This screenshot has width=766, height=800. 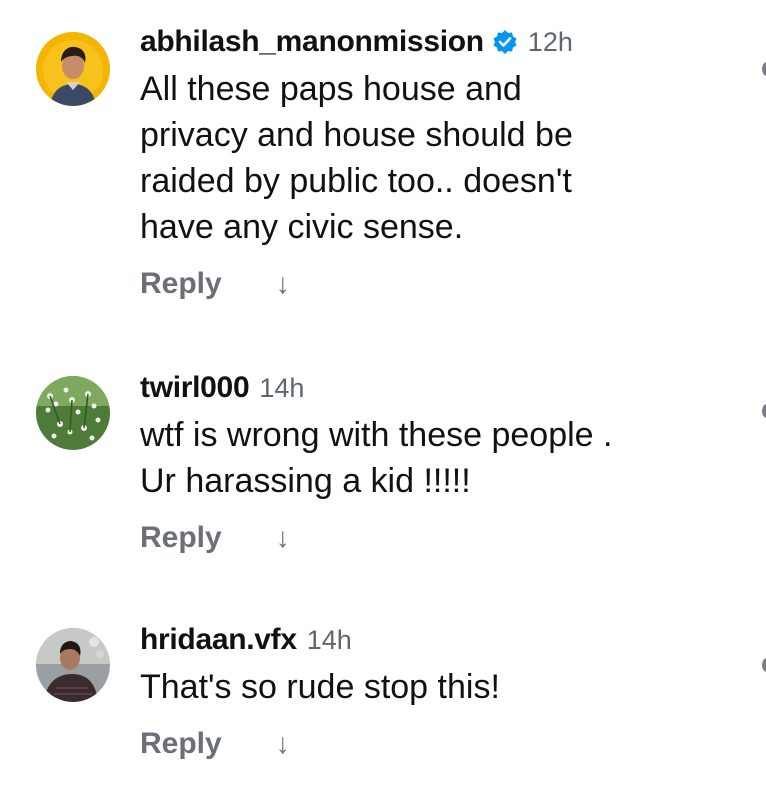 I want to click on comment-meta: twirl000 14h, so click(x=433, y=388).